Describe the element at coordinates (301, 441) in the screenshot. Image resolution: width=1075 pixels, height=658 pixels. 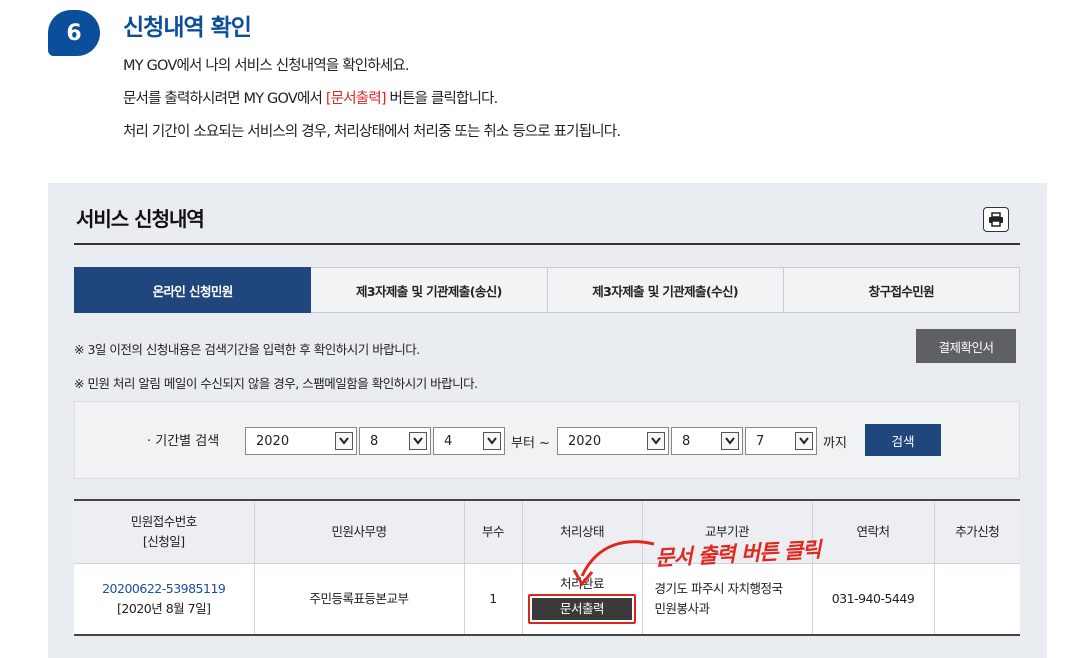
I see `from-year-select: 2020` at that location.